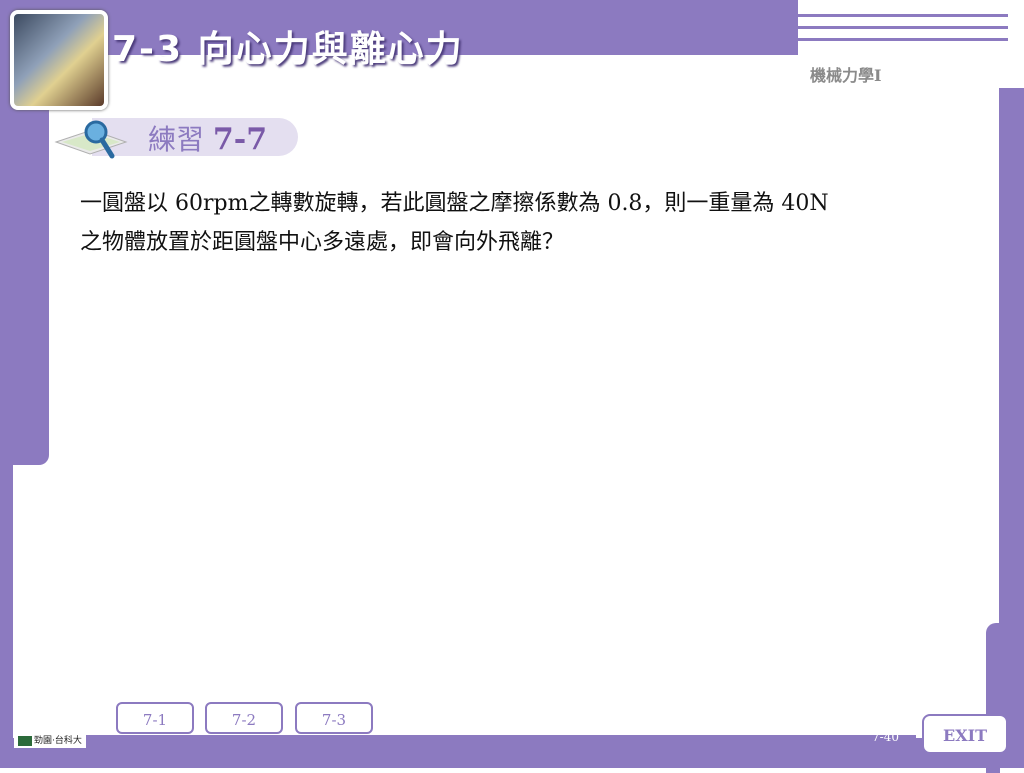 Image resolution: width=1024 pixels, height=773 pixels. I want to click on tab-7-1: 7-1, so click(155, 718).